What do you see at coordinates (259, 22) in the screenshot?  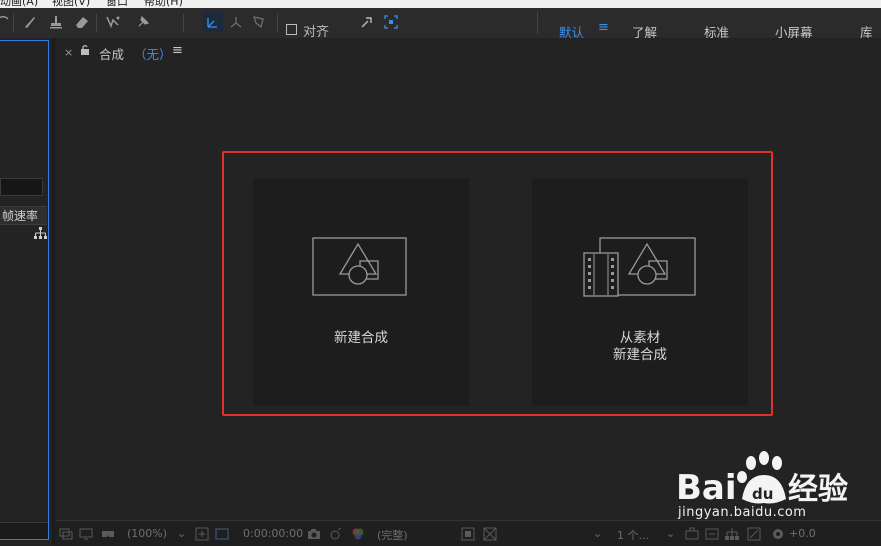 I see `view-axis-mode-icon` at bounding box center [259, 22].